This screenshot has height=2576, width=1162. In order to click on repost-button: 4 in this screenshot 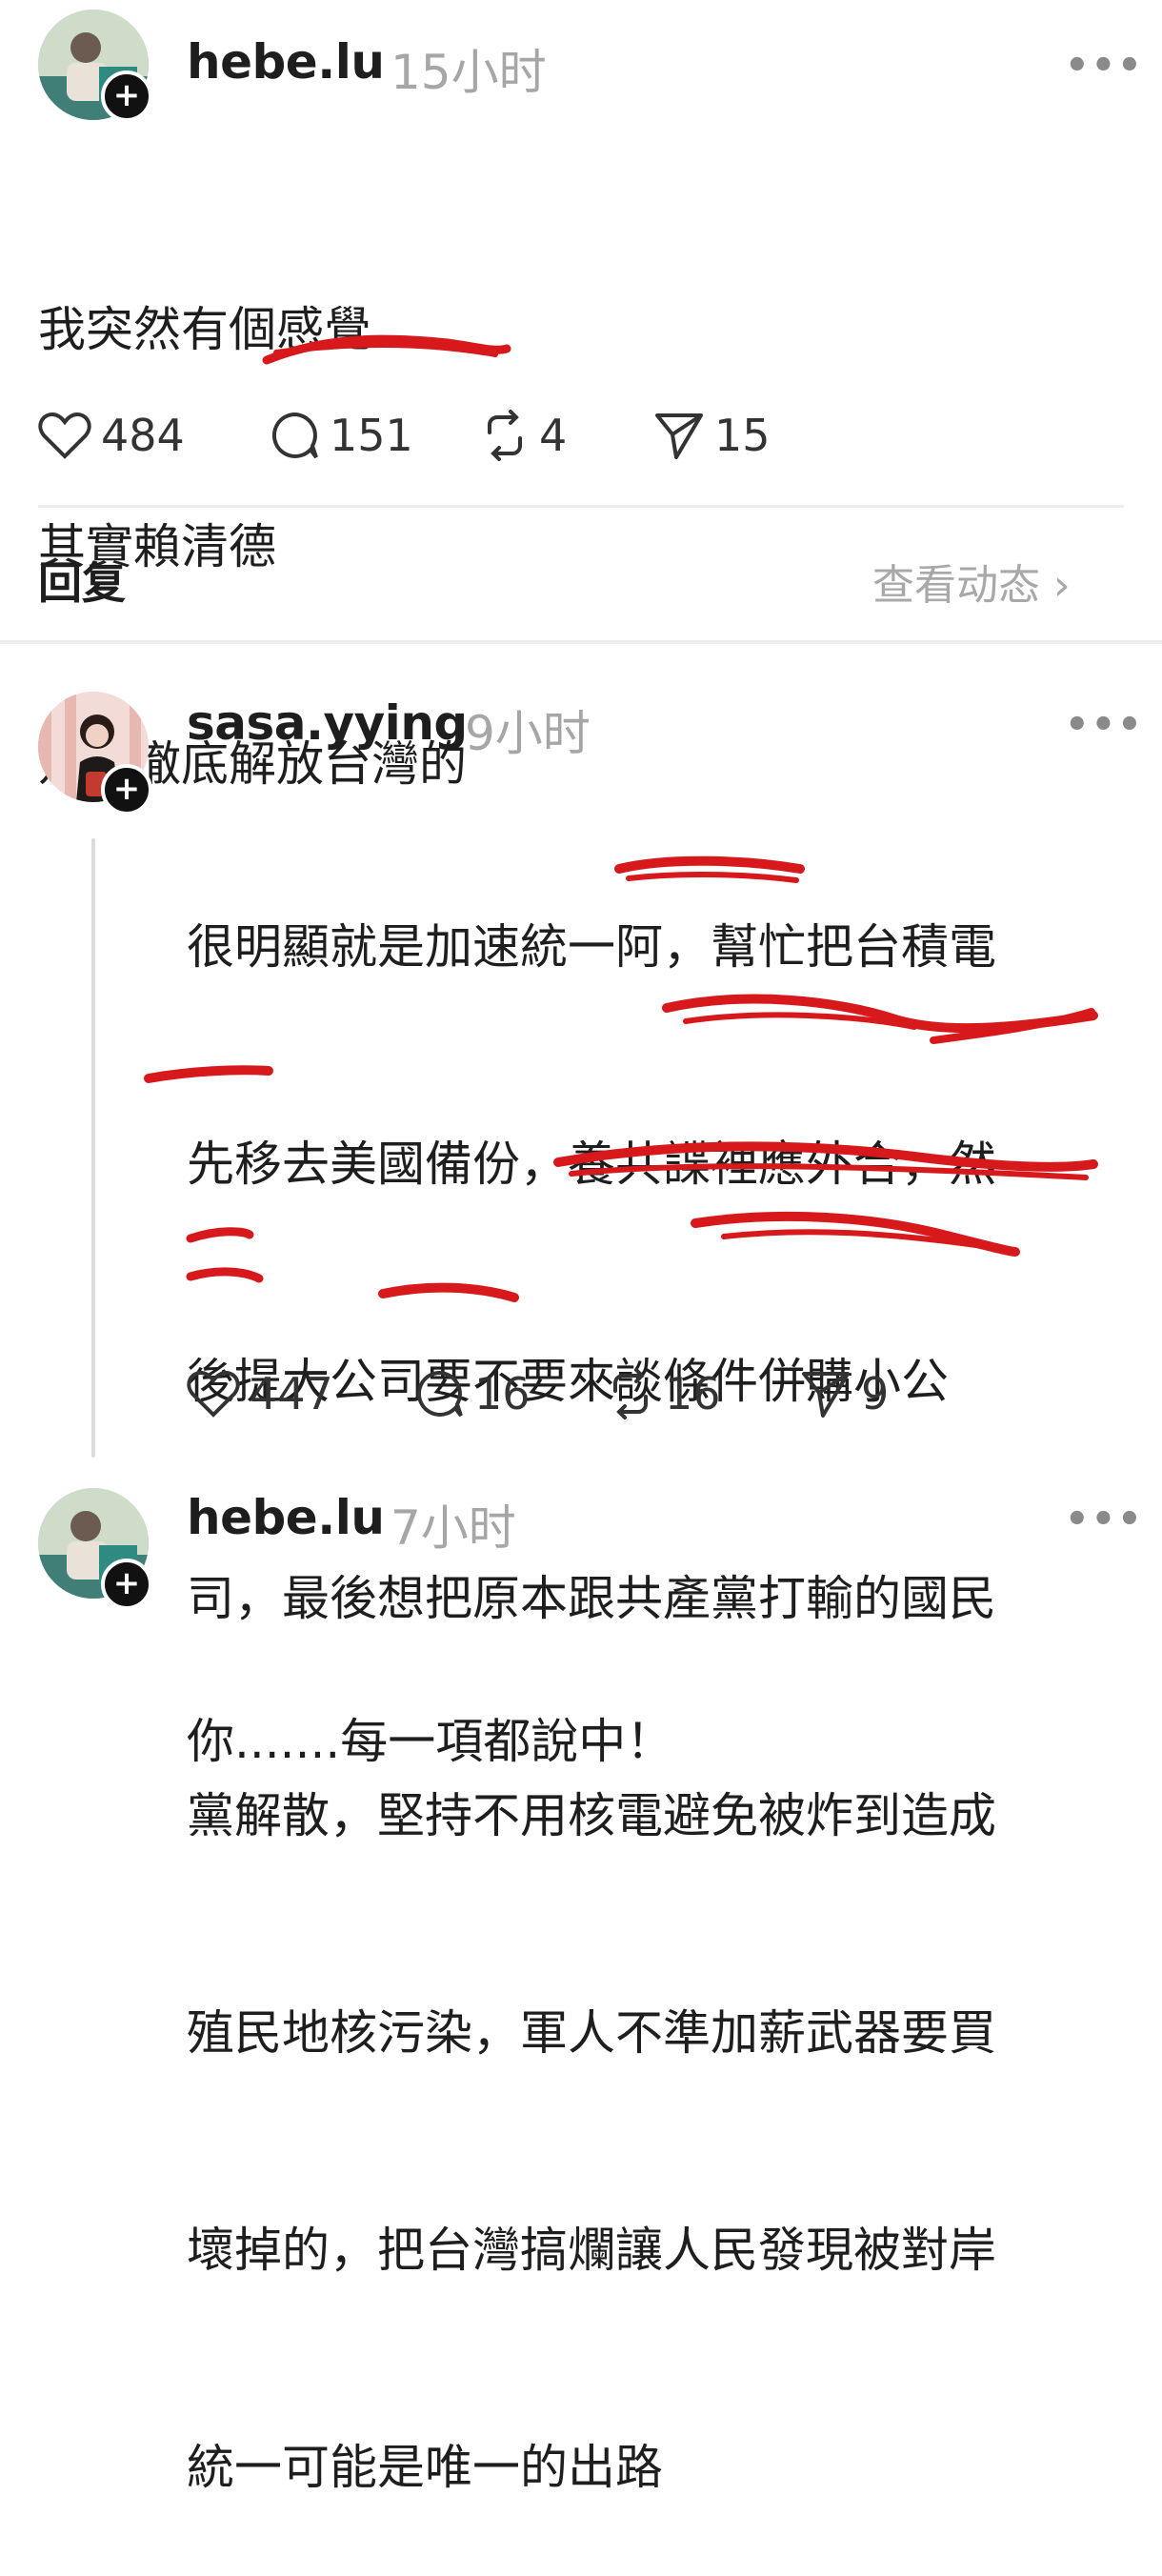, I will do `click(523, 436)`.